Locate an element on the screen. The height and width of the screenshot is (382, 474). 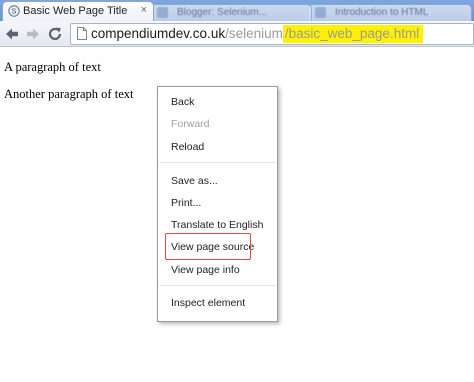
tab-title: Introduction to HTML is located at coordinates (382, 12).